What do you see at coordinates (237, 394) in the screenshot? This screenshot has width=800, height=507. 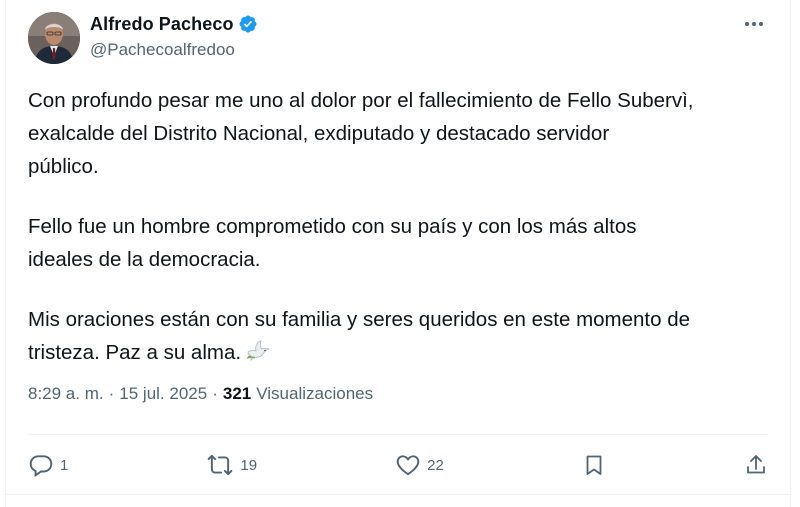 I see `views-count: 321` at bounding box center [237, 394].